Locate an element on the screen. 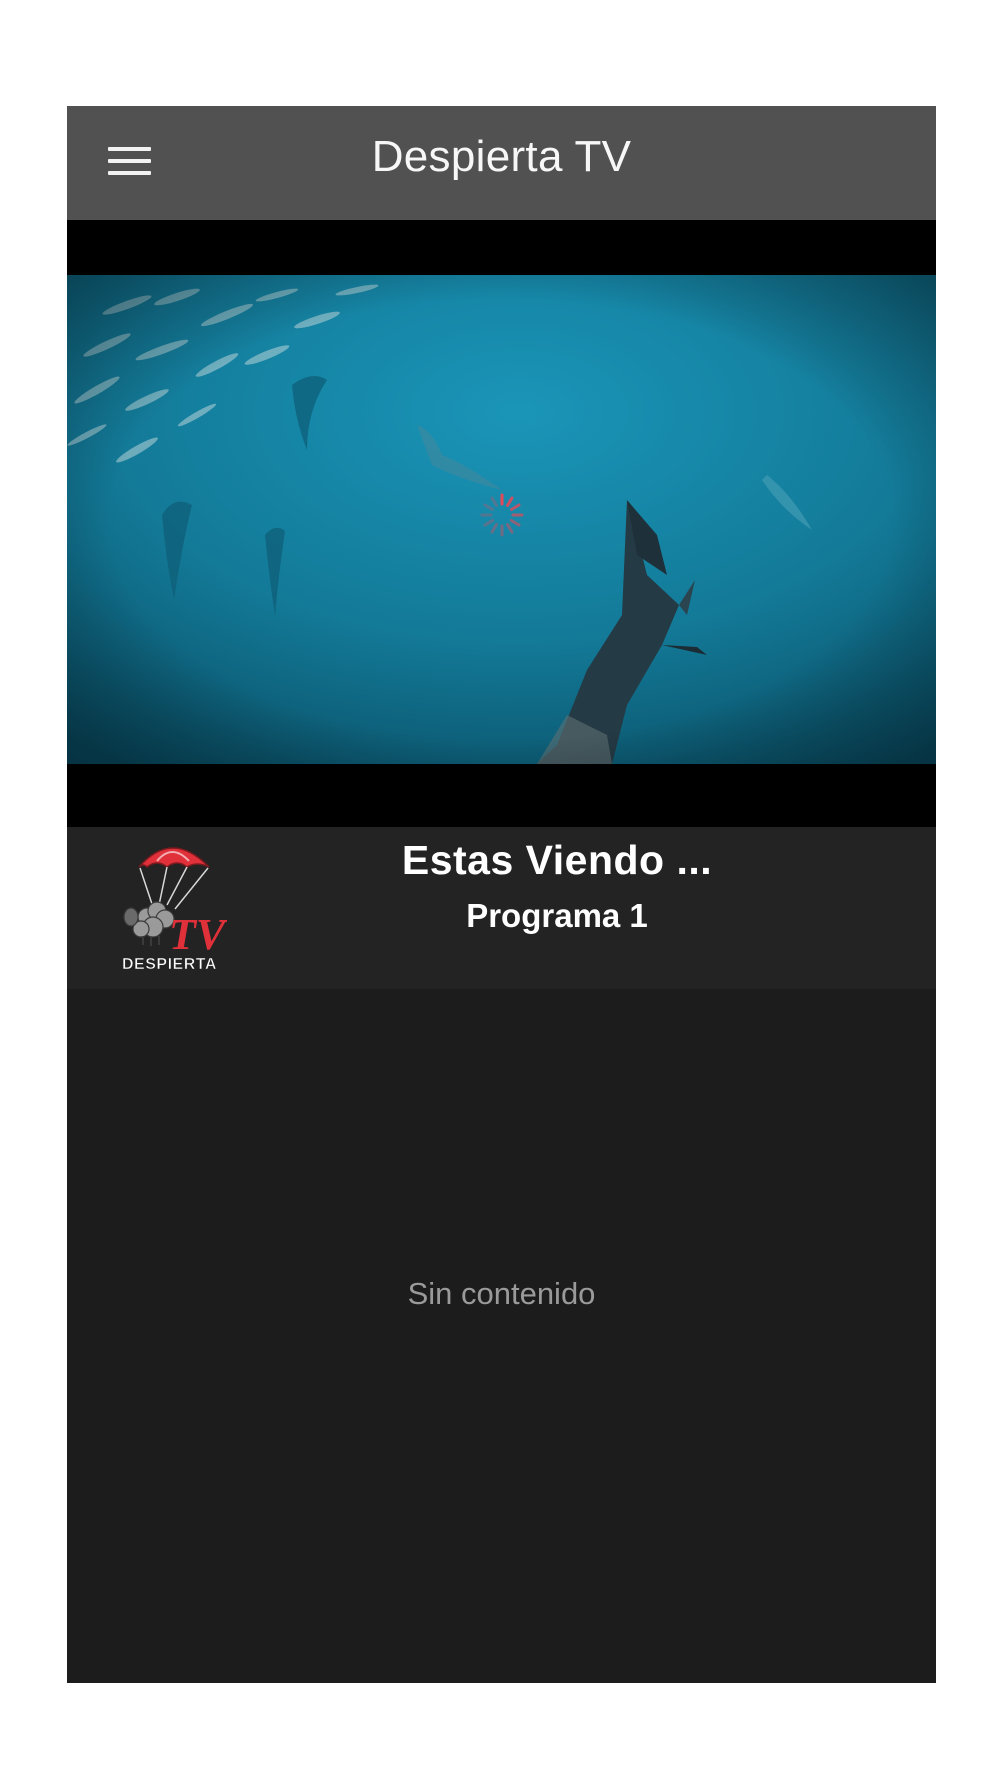 This screenshot has height=1778, width=1000. app-bar: Despierta TV is located at coordinates (501, 163).